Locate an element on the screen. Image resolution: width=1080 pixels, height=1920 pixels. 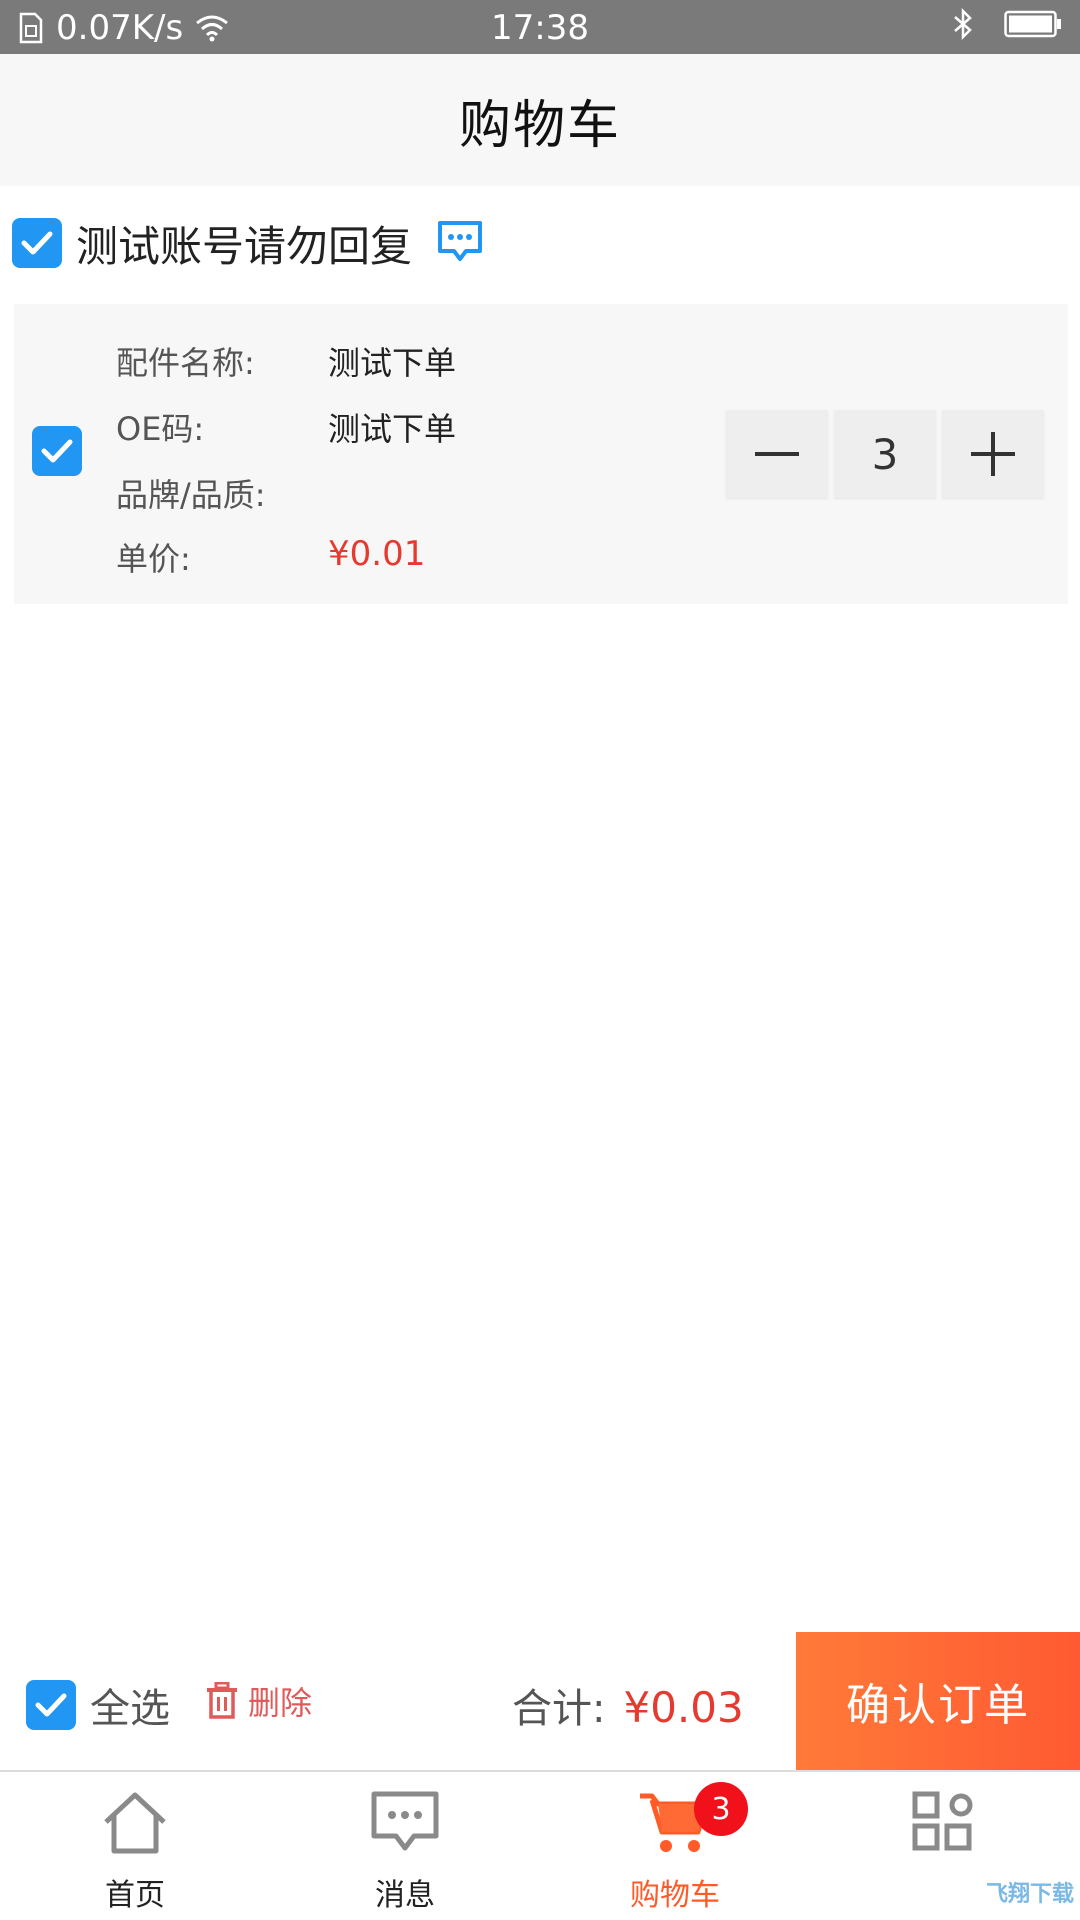
item-checkbox is located at coordinates (57, 451).